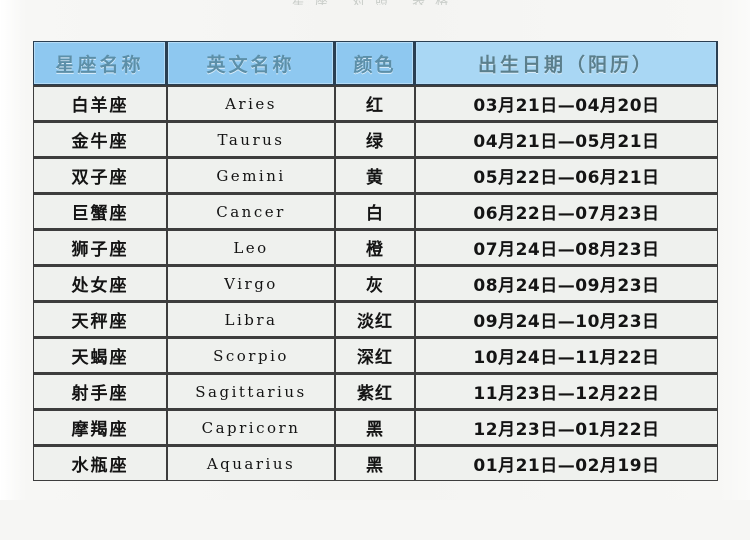 The height and width of the screenshot is (540, 750). Describe the element at coordinates (251, 63) in the screenshot. I see `column-header-english-name: 英文名称` at that location.